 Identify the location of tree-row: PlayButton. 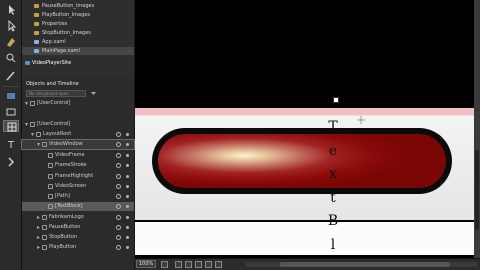
(78, 247).